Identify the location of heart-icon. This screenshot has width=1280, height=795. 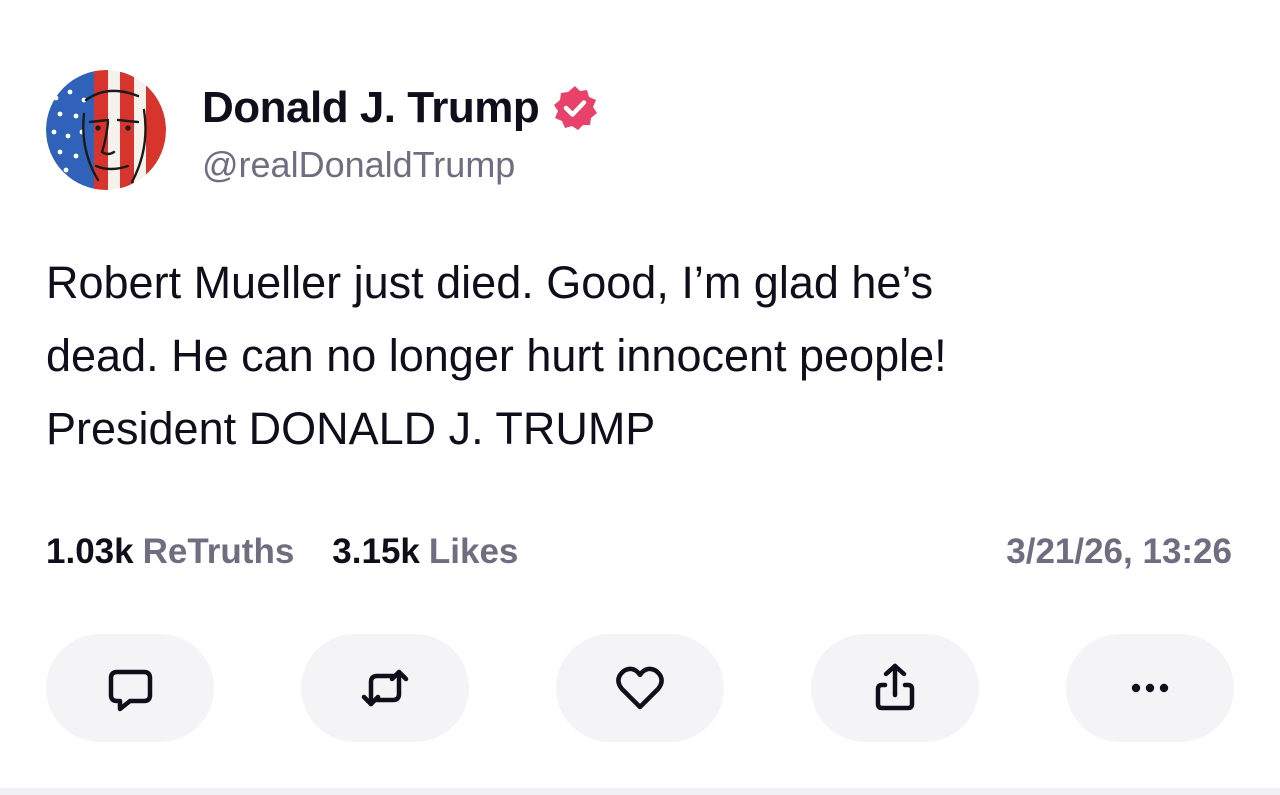
(640, 688).